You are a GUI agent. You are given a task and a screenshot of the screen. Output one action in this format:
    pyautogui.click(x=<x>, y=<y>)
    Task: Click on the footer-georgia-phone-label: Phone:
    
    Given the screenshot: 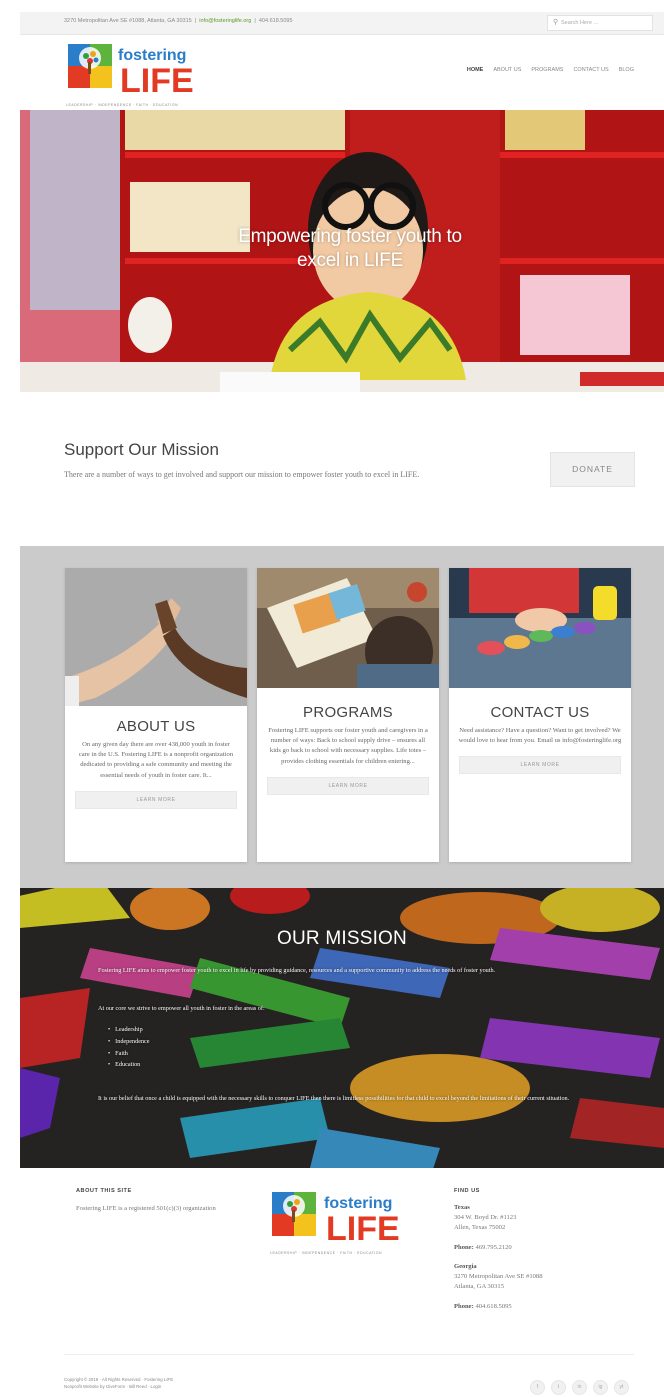 What is the action you would take?
    pyautogui.click(x=464, y=1306)
    